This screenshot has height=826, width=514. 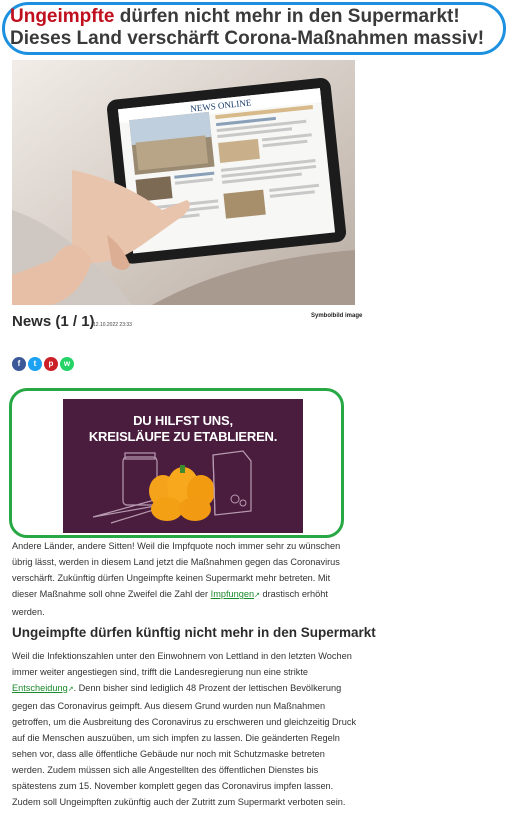 I want to click on twitter-share-icon: t, so click(x=35, y=364).